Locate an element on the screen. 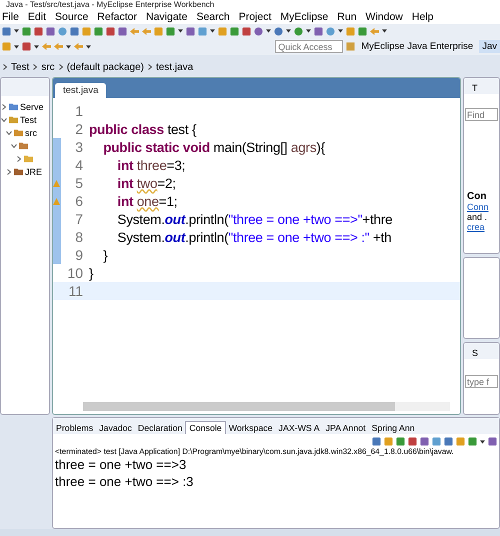 Image resolution: width=500 pixels, height=536 pixels. editor-tab: test.java is located at coordinates (80, 90).